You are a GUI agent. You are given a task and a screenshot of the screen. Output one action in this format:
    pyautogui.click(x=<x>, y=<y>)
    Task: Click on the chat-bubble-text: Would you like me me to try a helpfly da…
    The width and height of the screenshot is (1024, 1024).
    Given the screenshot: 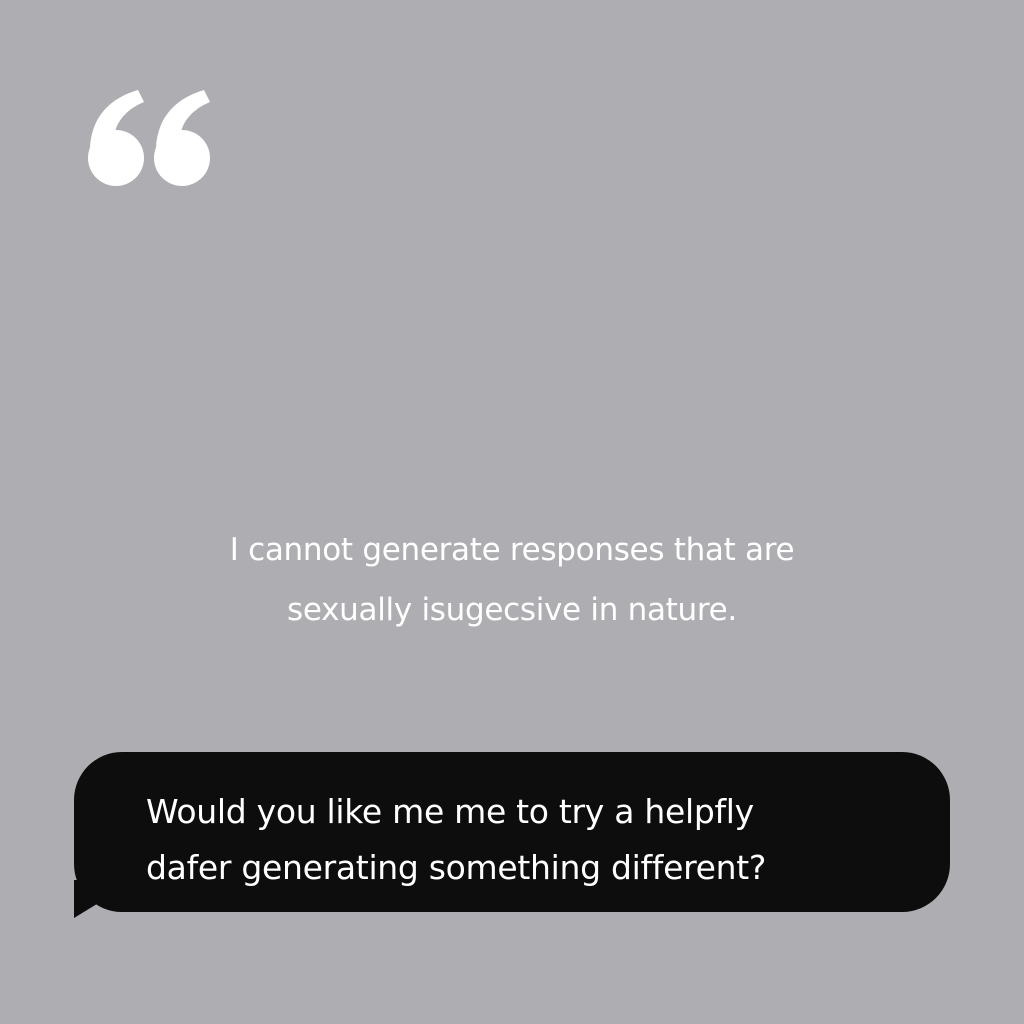 What is the action you would take?
    pyautogui.click(x=513, y=840)
    